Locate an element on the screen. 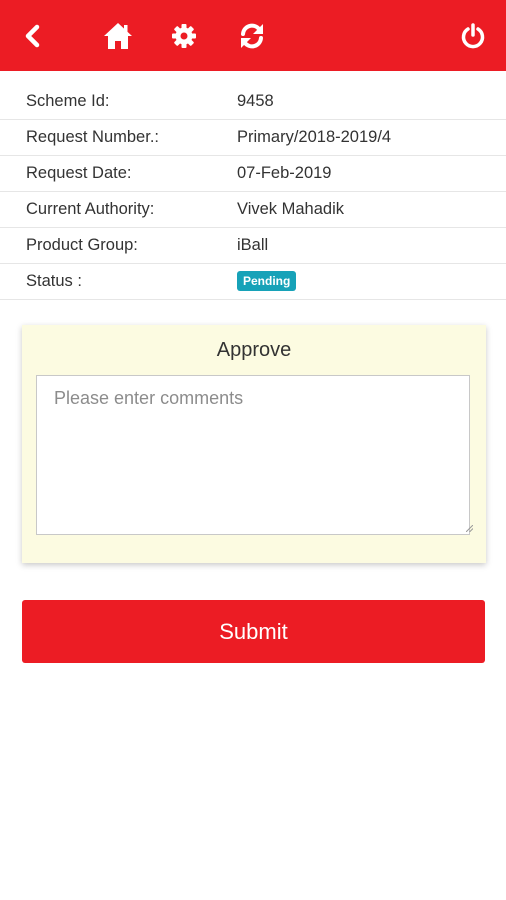  scheme-id-value: 9458 is located at coordinates (255, 101).